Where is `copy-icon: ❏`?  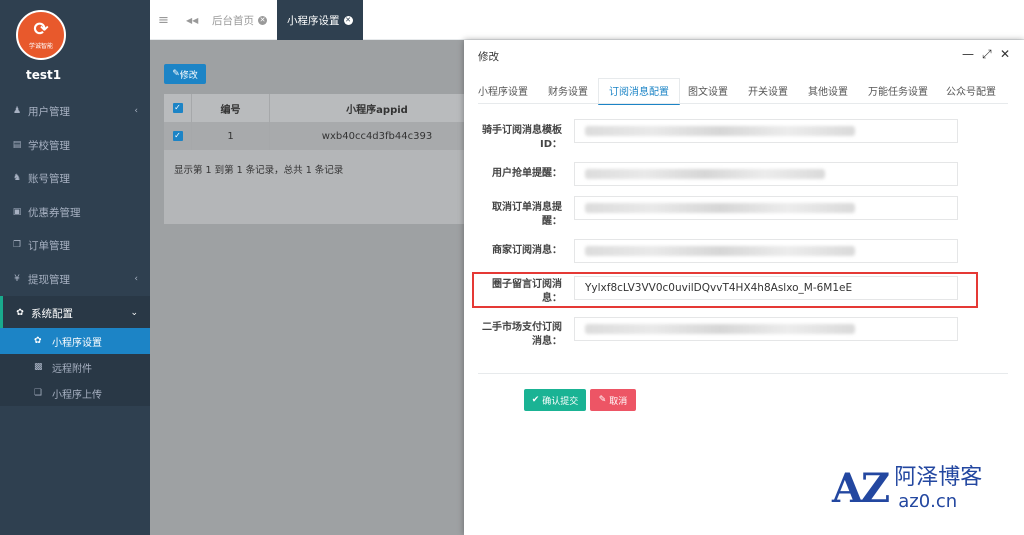
copy-icon: ❏ is located at coordinates (38, 393).